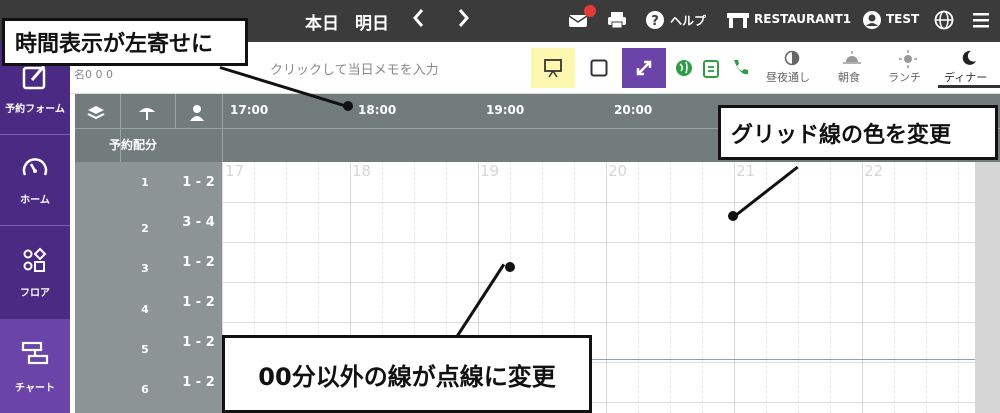  I want to click on mode-dinner: ディナー, so click(969, 68).